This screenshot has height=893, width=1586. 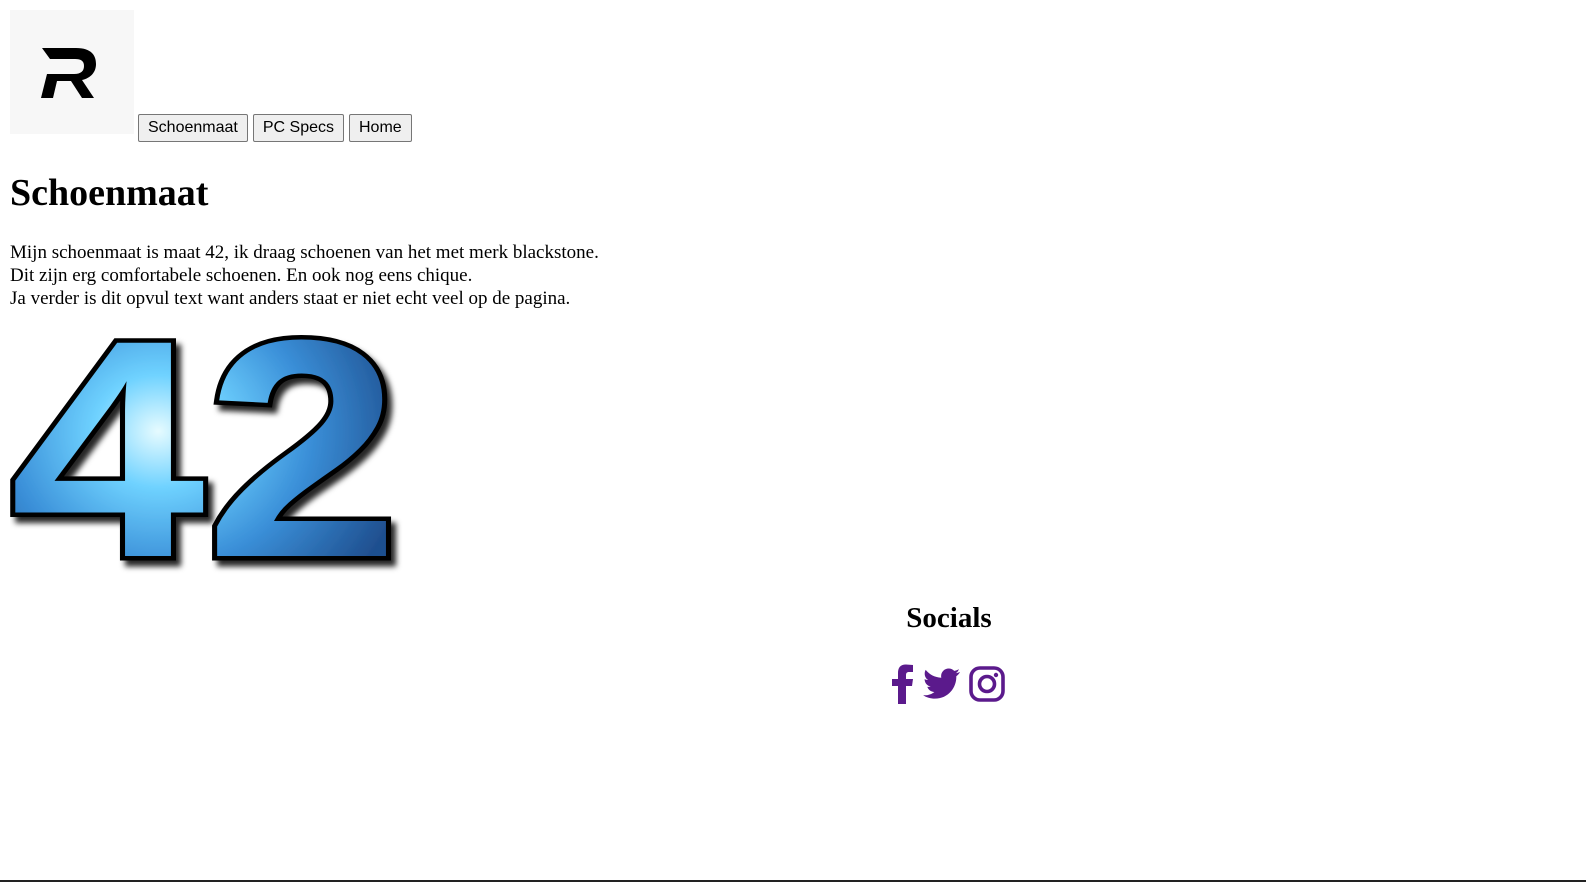 What do you see at coordinates (942, 686) in the screenshot?
I see `twitter-icon` at bounding box center [942, 686].